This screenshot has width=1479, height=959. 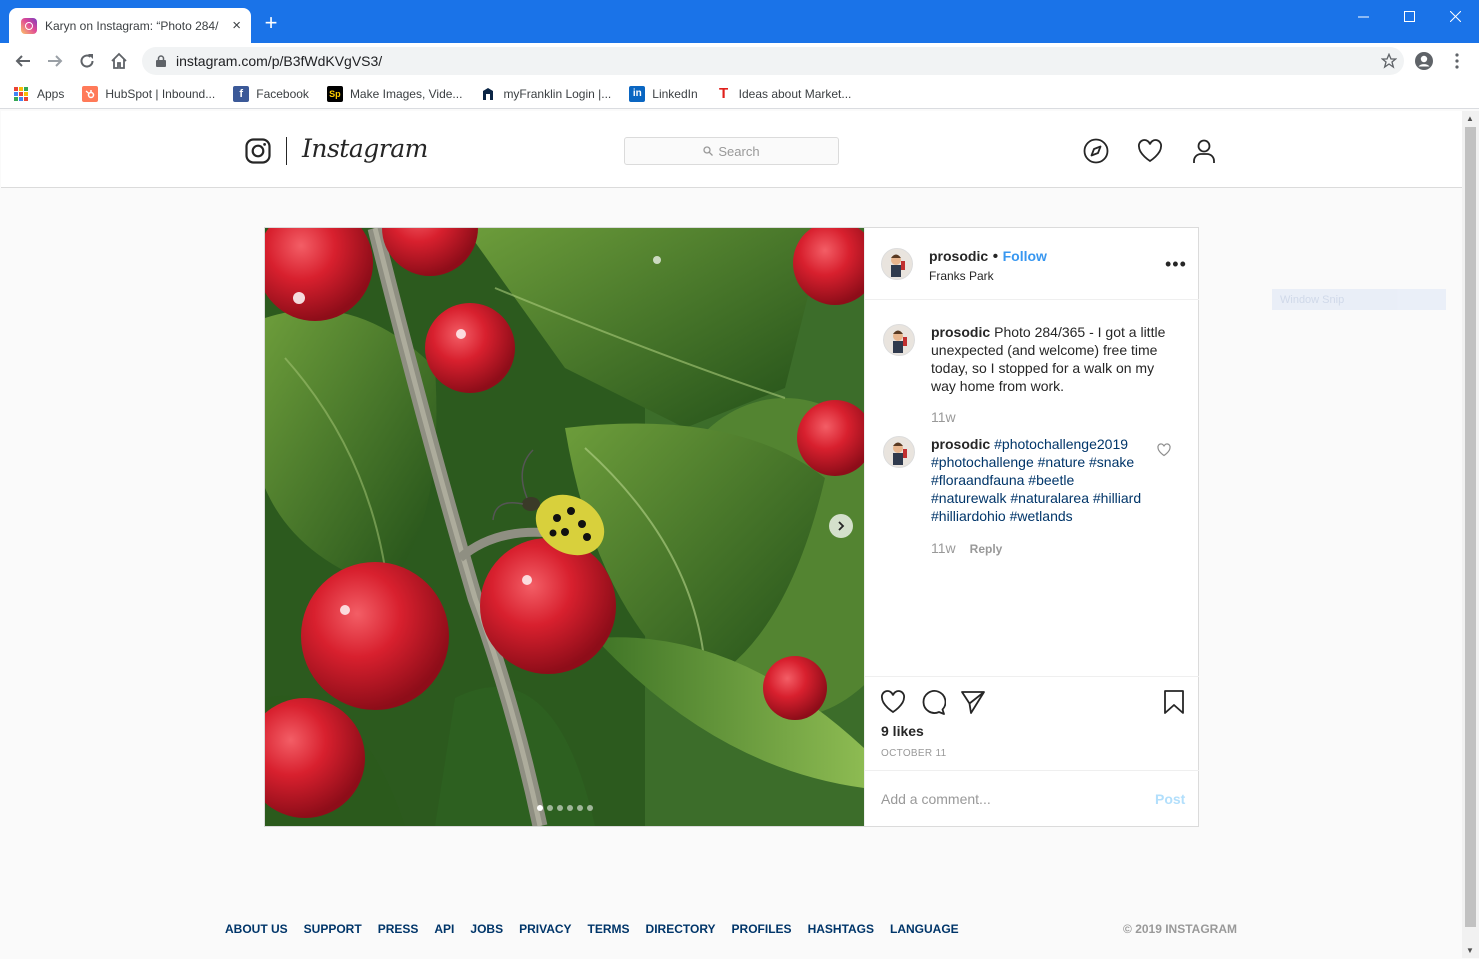 What do you see at coordinates (486, 929) in the screenshot?
I see `footer-link-jobs: JOBS` at bounding box center [486, 929].